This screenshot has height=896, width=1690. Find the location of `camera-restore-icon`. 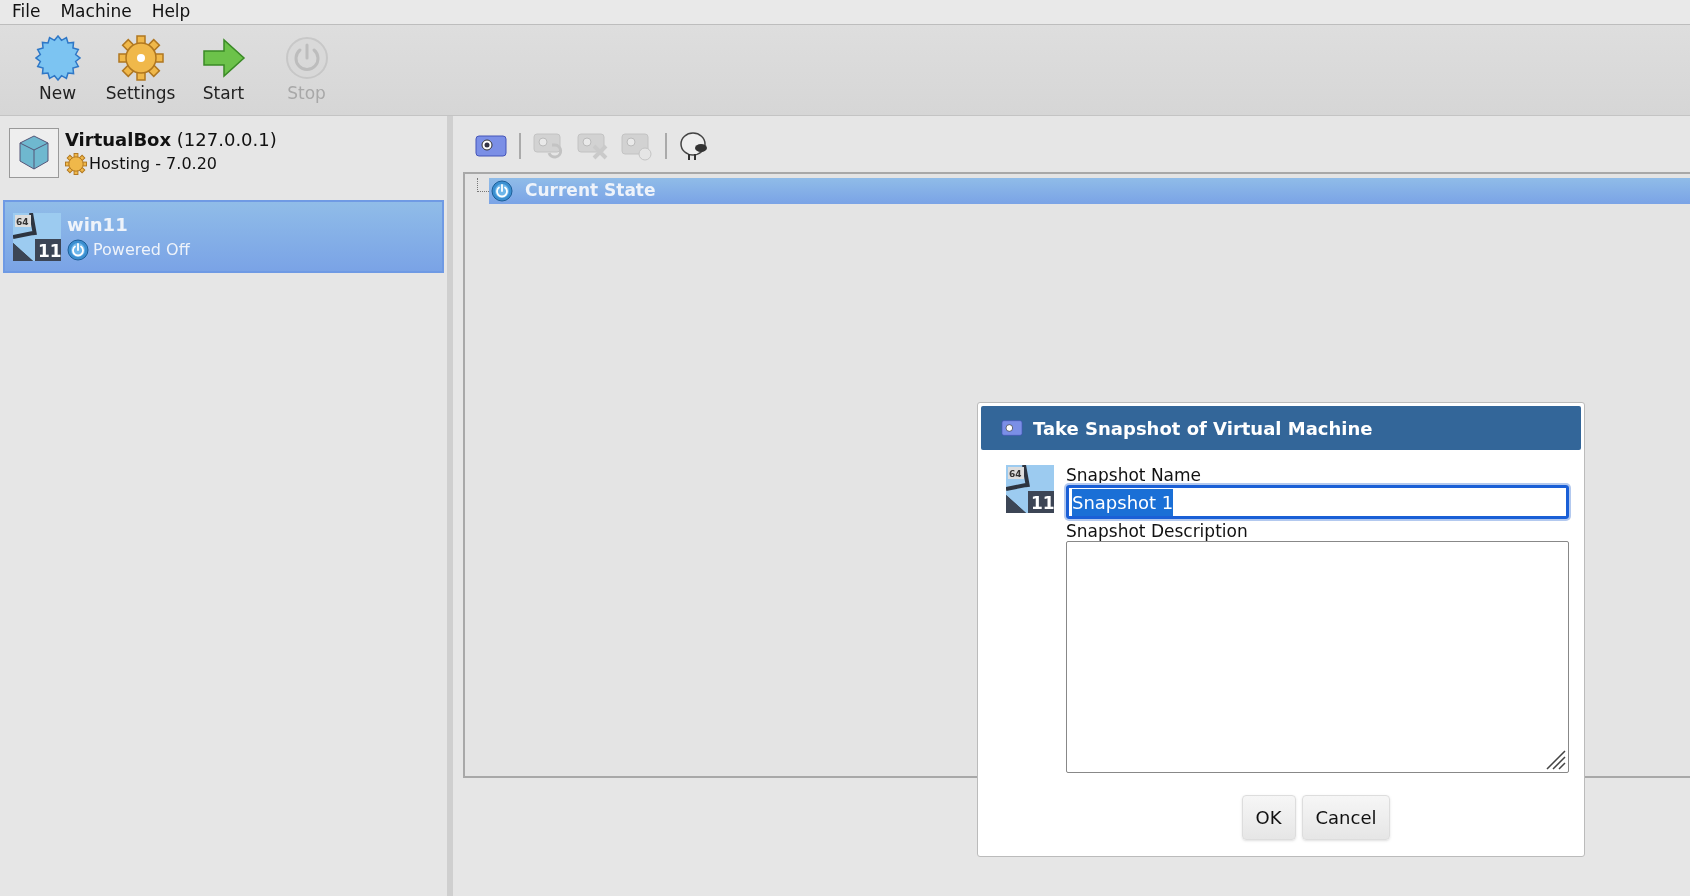

camera-restore-icon is located at coordinates (549, 146).